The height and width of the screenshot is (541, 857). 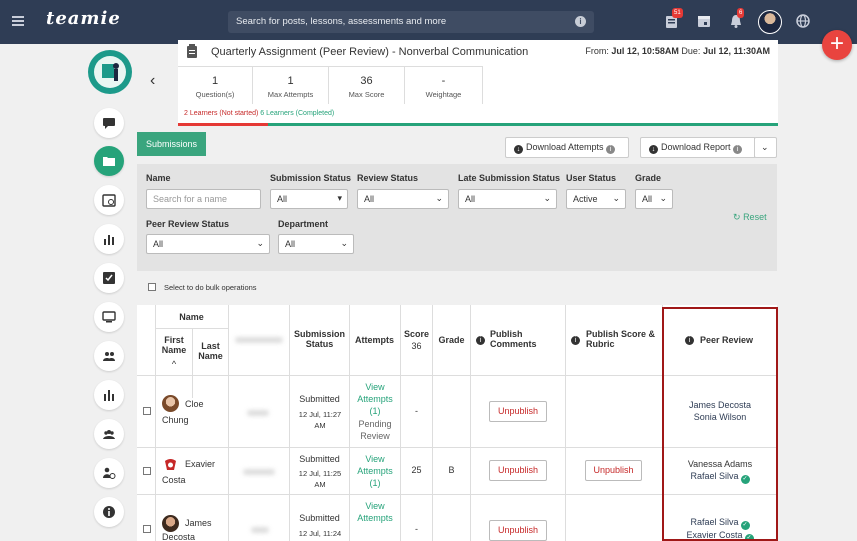 I want to click on student-last-name: Chung, so click(x=175, y=420).